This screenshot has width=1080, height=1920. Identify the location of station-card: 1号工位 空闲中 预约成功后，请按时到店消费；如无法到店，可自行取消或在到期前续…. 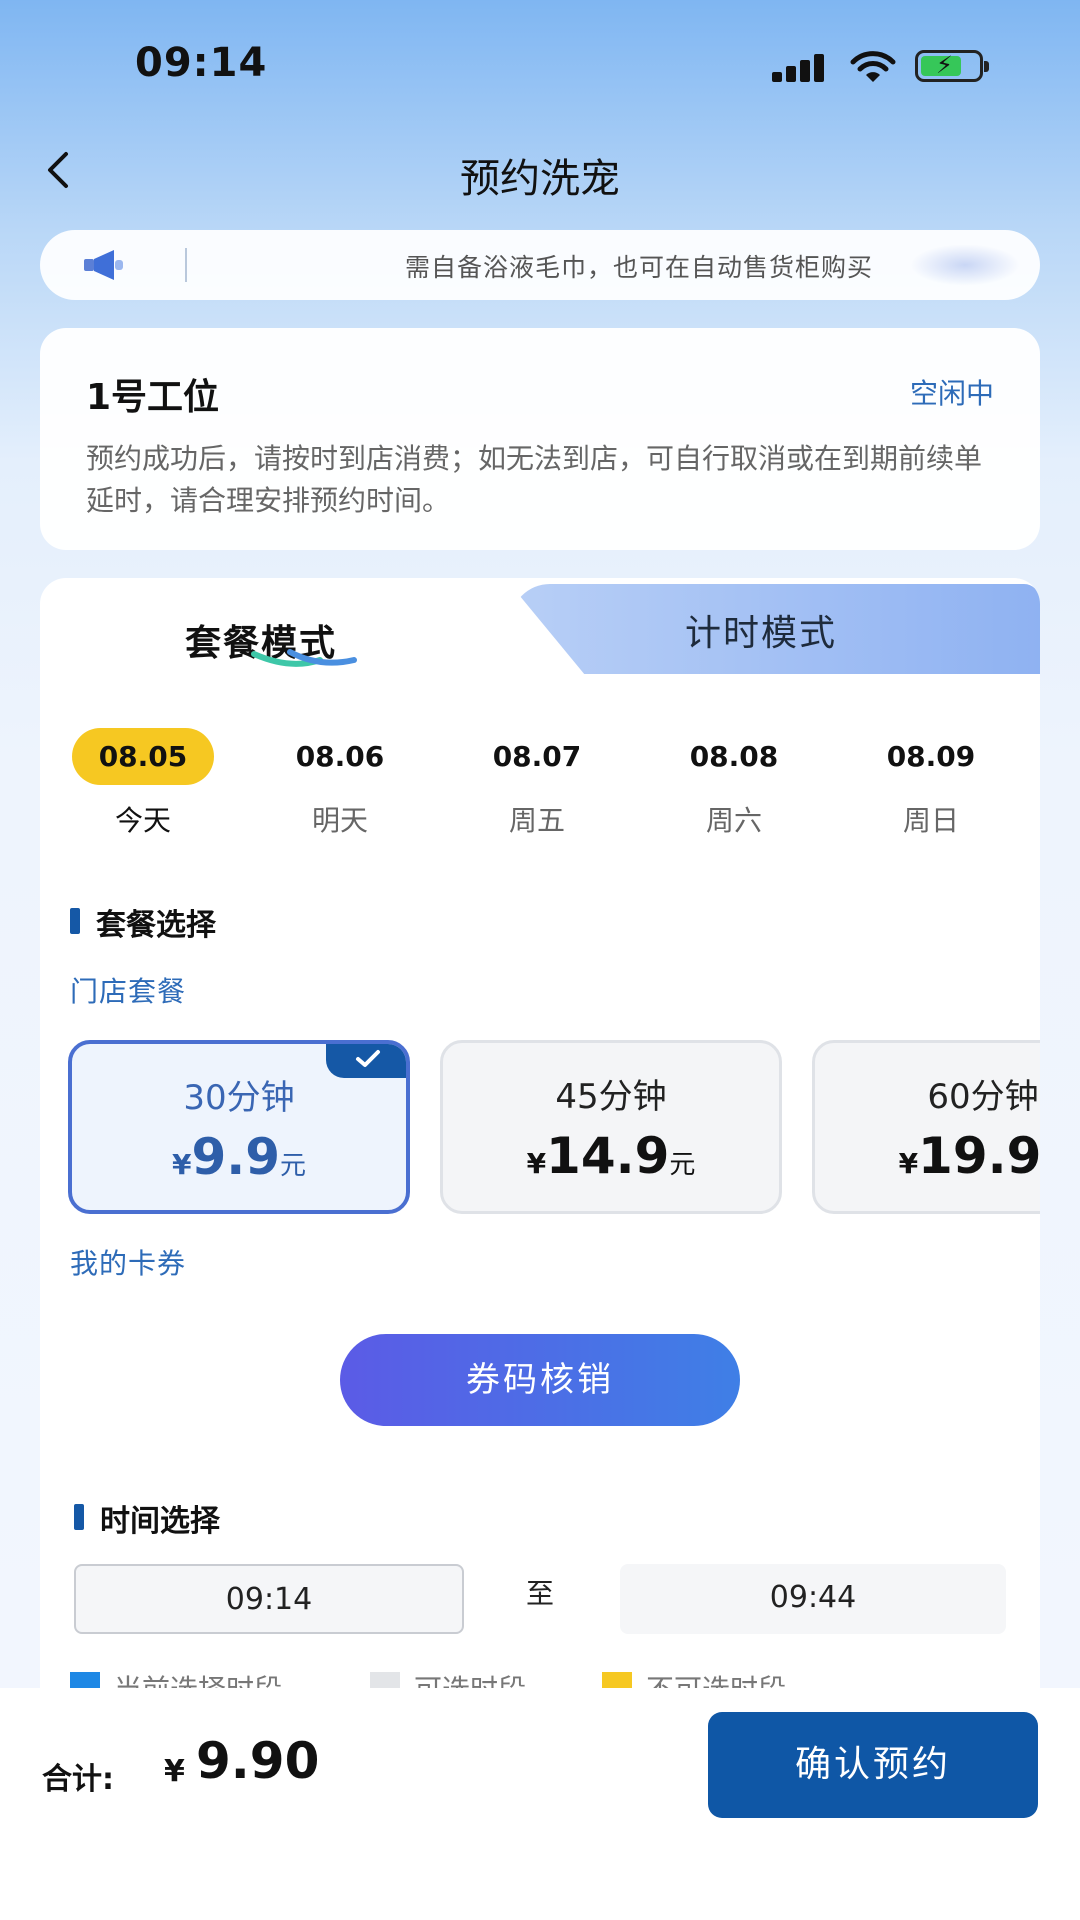
(540, 439).